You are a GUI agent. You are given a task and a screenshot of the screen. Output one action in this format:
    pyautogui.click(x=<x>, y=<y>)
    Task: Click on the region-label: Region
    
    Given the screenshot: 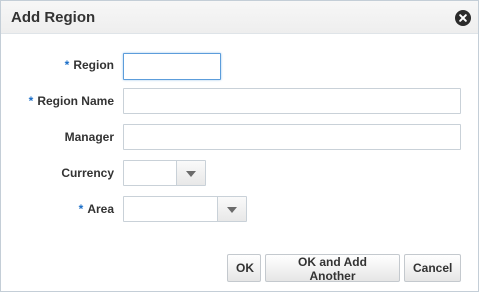 What is the action you would take?
    pyautogui.click(x=93, y=65)
    